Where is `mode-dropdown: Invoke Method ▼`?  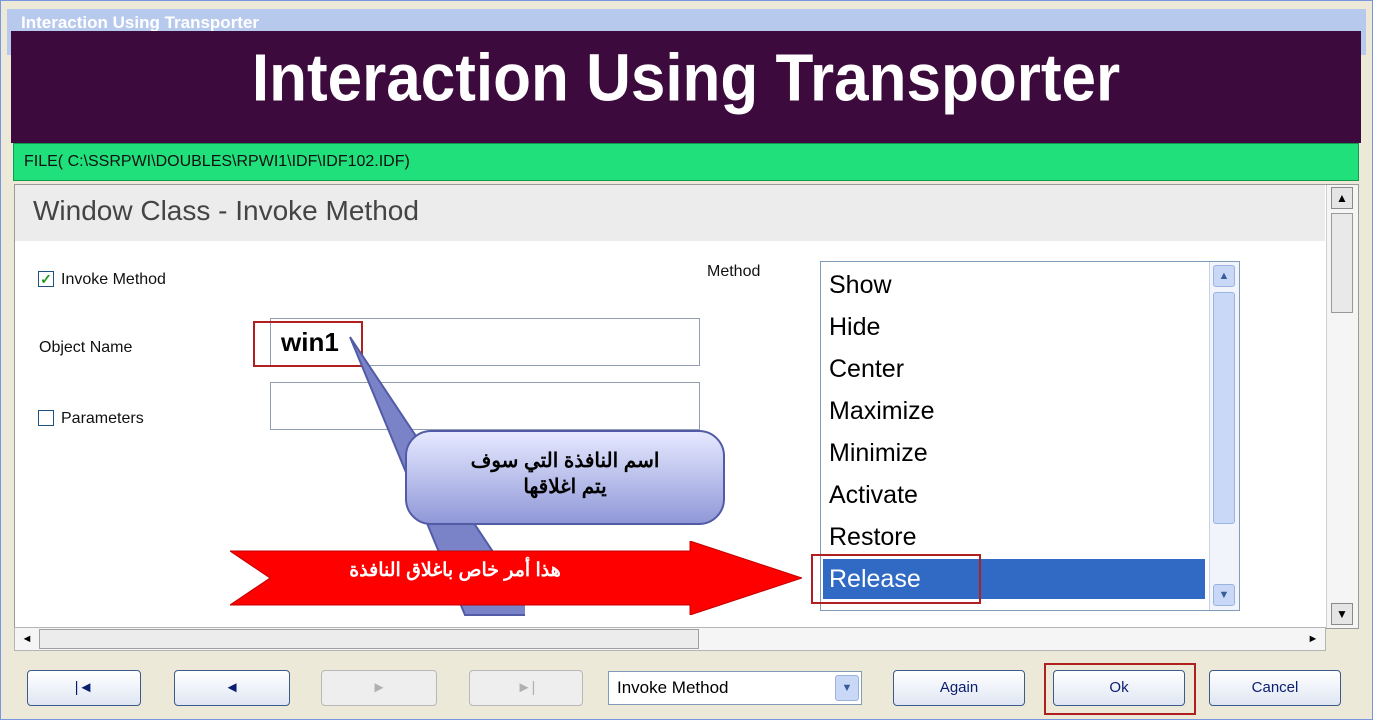 mode-dropdown: Invoke Method ▼ is located at coordinates (735, 688).